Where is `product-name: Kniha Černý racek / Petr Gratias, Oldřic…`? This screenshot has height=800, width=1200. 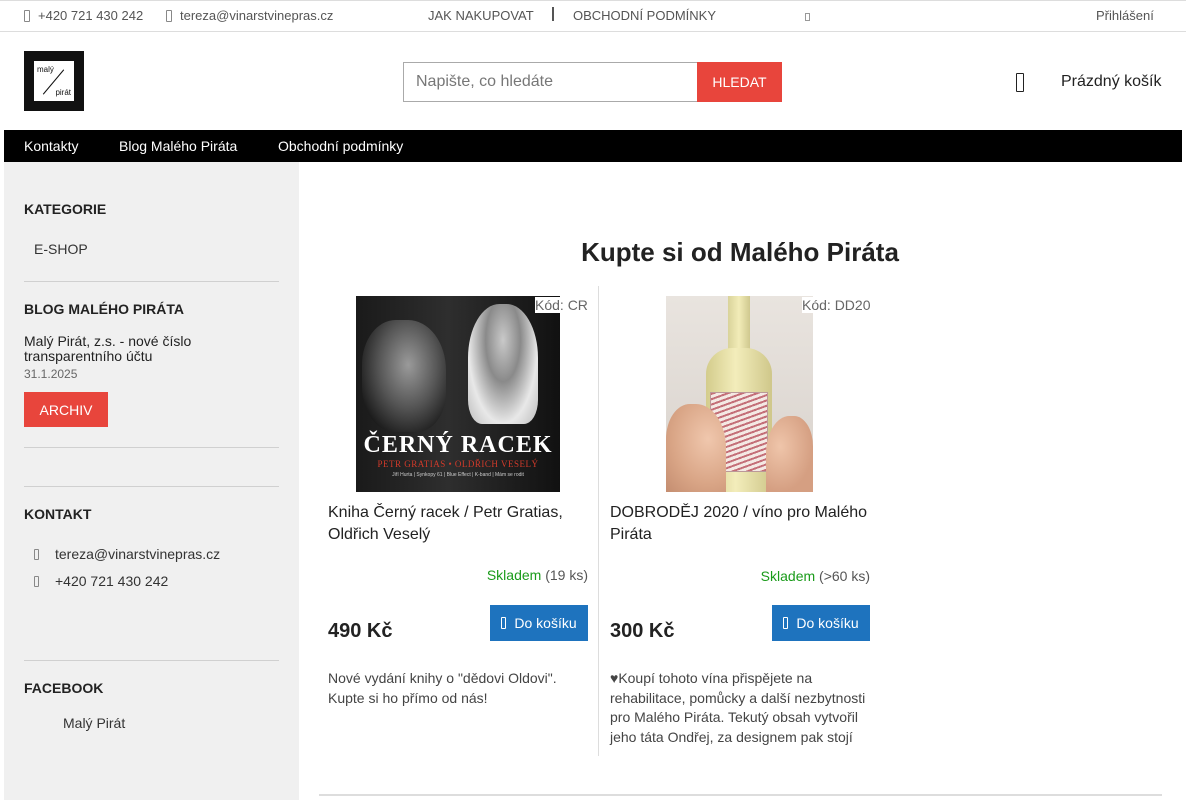
product-name: Kniha Černý racek / Petr Gratias, Oldřic… is located at coordinates (460, 524).